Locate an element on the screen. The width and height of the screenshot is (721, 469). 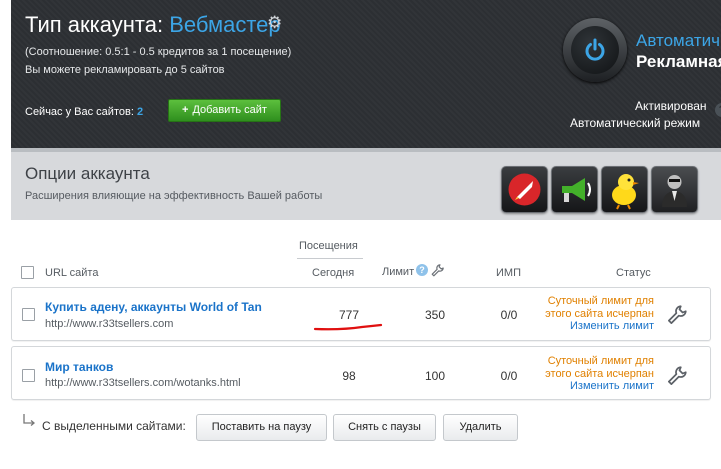
delete-button: Удалить is located at coordinates (480, 427).